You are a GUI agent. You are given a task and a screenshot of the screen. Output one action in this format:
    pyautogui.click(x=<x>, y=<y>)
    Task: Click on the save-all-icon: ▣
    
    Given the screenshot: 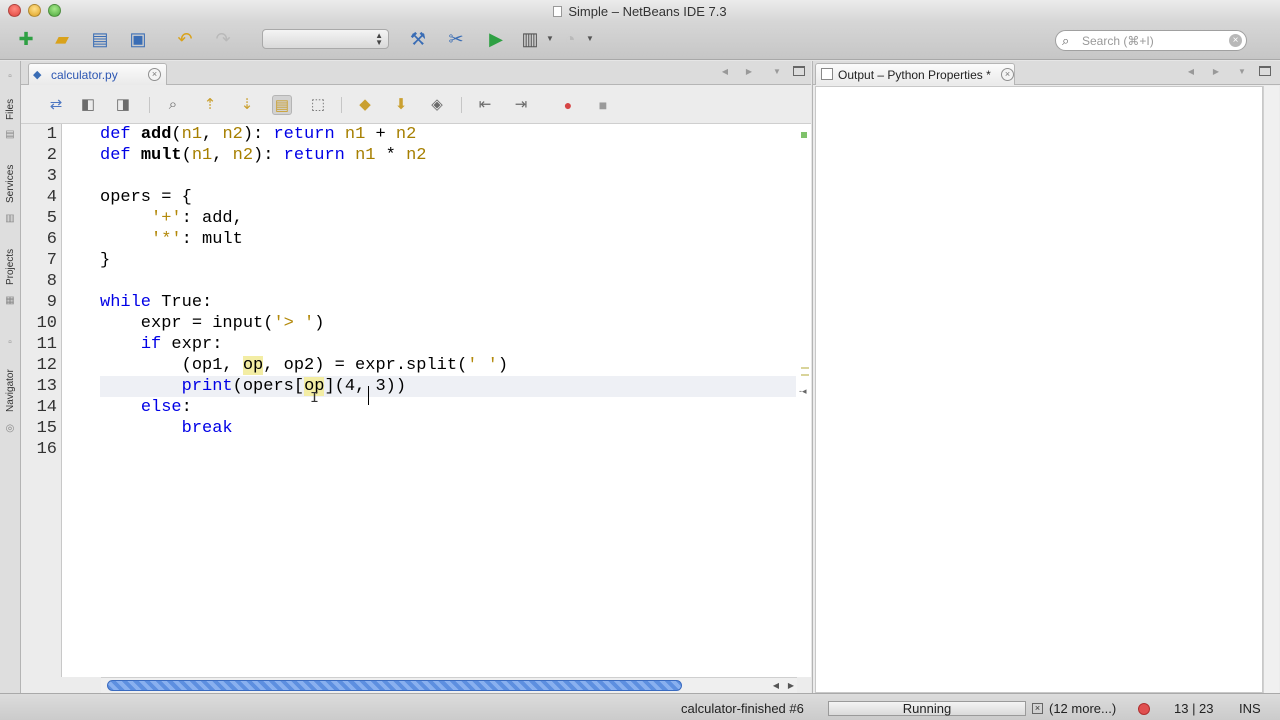 What is the action you would take?
    pyautogui.click(x=138, y=39)
    